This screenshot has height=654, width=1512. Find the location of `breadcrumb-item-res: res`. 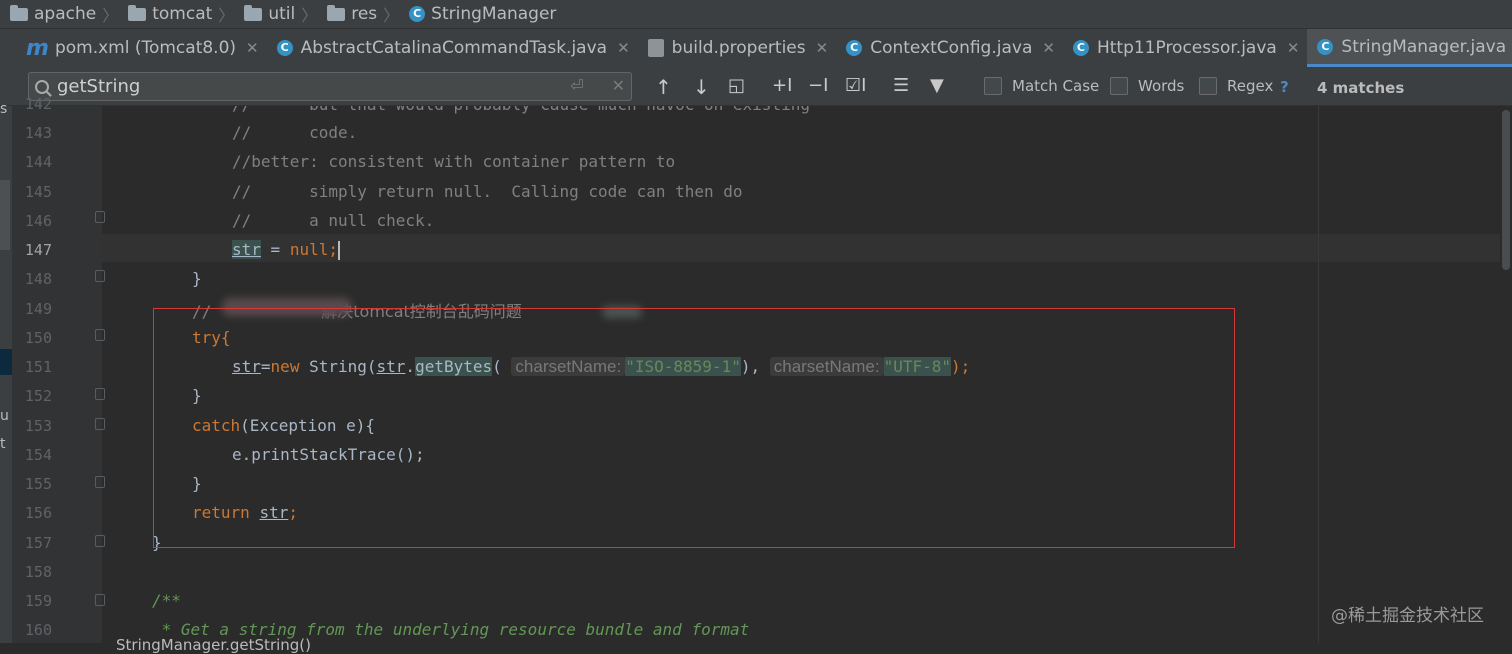

breadcrumb-item-res: res is located at coordinates (350, 14).